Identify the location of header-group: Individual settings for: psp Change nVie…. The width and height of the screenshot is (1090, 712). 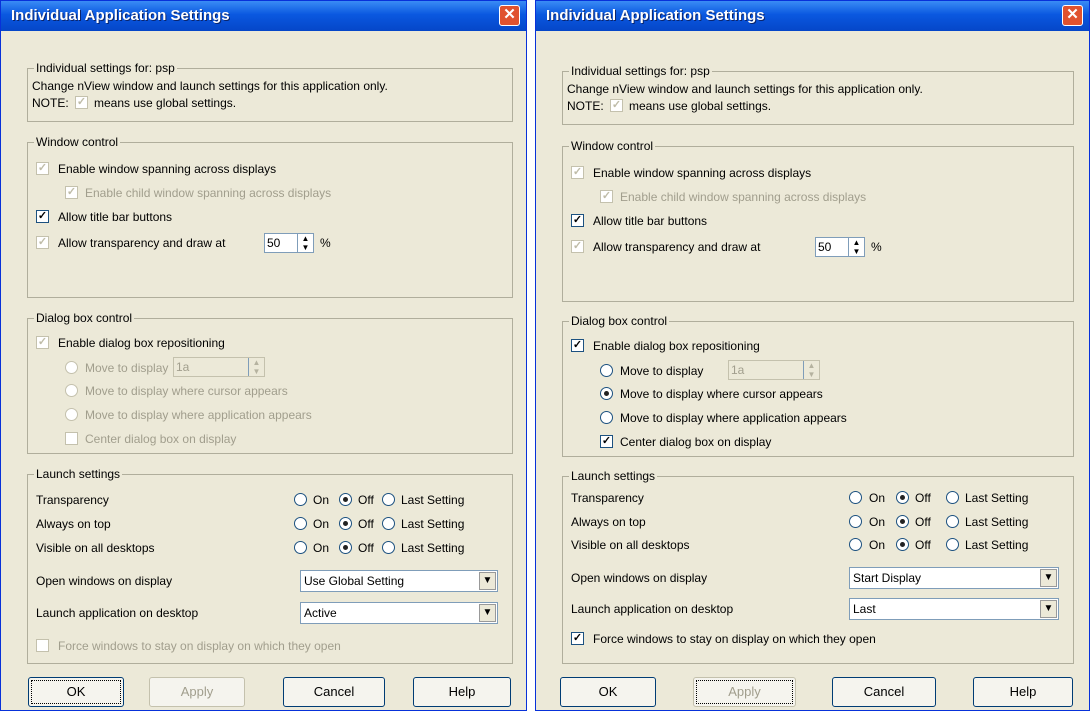
(818, 94).